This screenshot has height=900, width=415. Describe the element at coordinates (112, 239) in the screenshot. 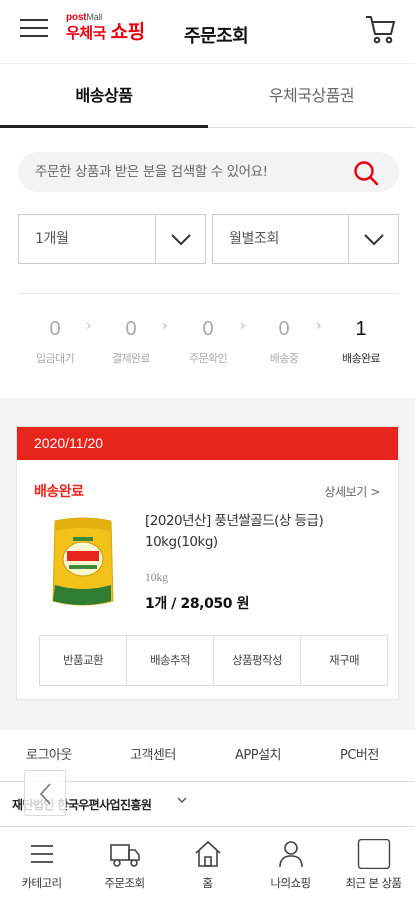

I see `period-select: 1개월` at that location.